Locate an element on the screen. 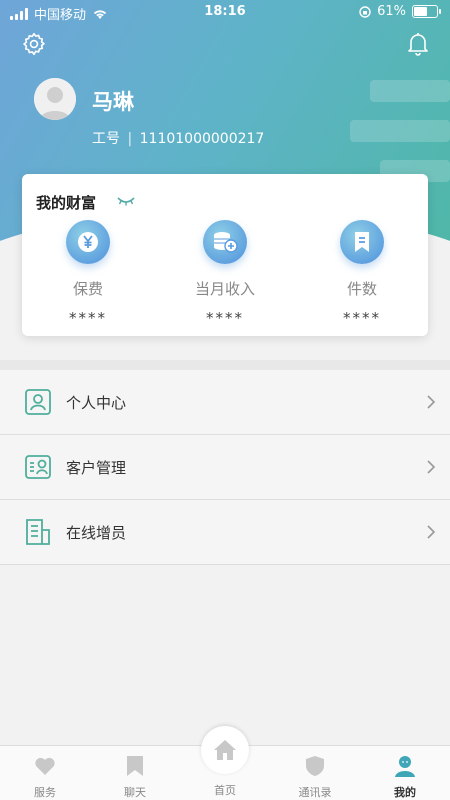 This screenshot has height=800, width=450. avatar is located at coordinates (55, 99).